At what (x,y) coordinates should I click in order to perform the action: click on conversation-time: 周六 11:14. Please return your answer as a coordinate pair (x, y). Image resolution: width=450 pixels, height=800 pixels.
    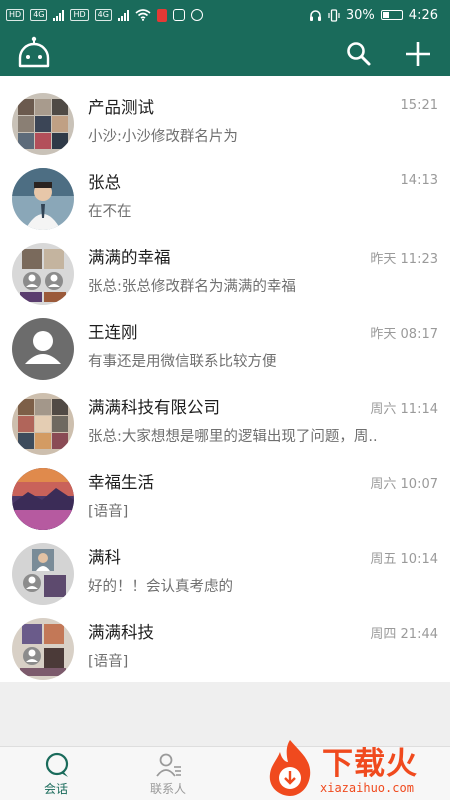
    Looking at the image, I should click on (404, 409).